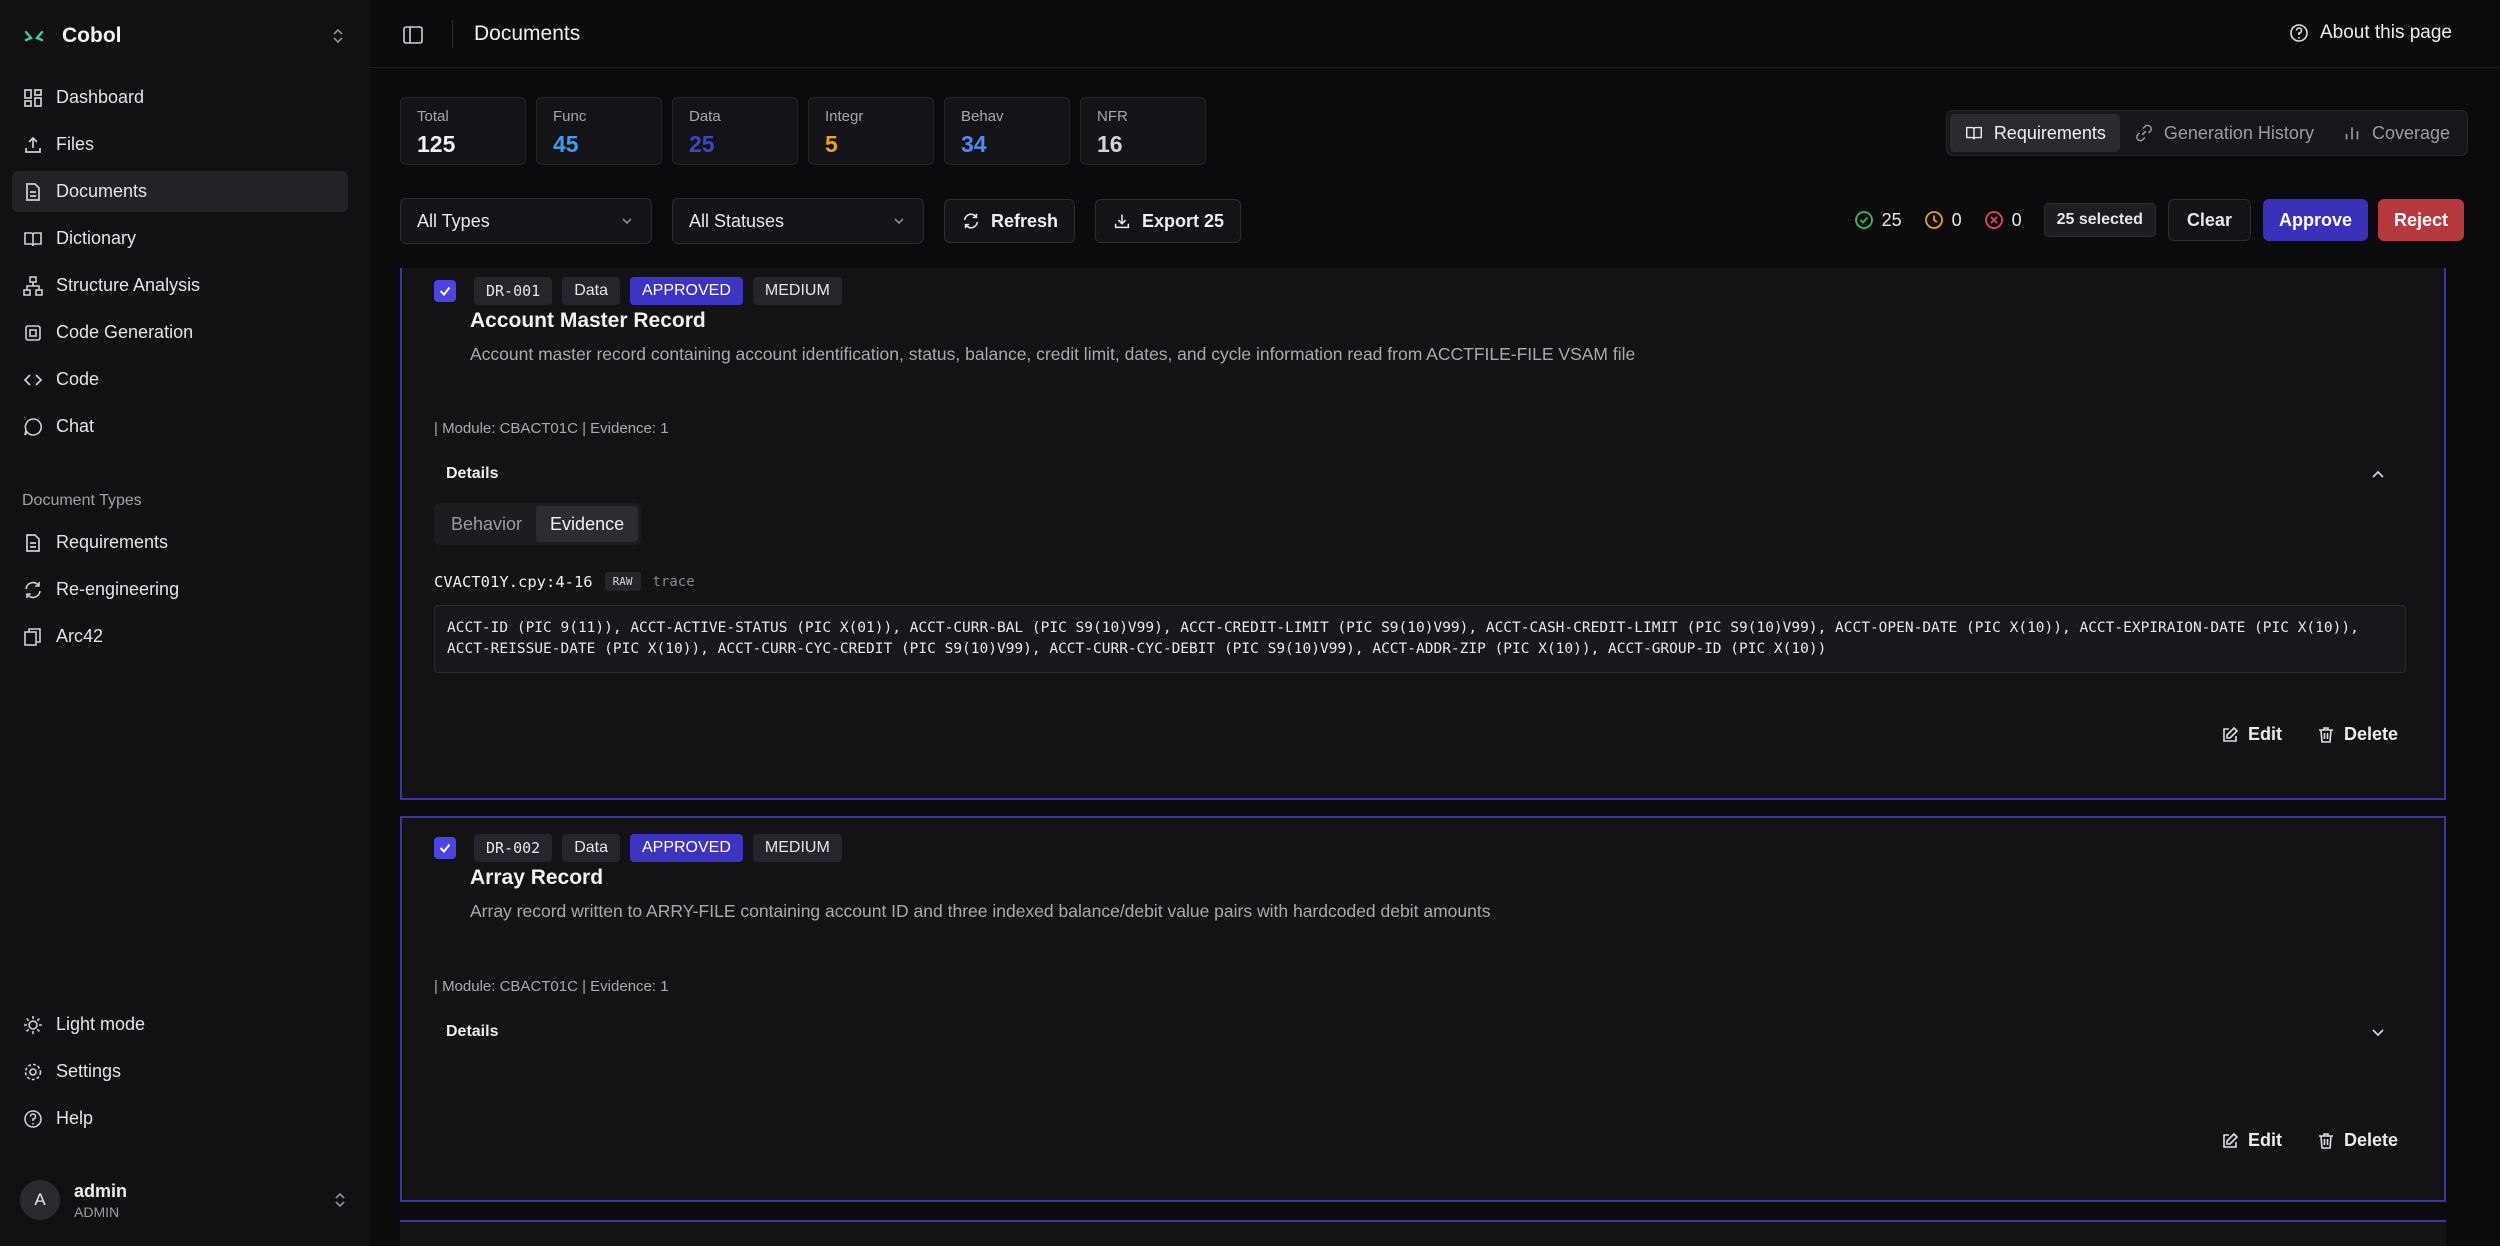 Image resolution: width=2500 pixels, height=1246 pixels. I want to click on upload-icon, so click(33, 144).